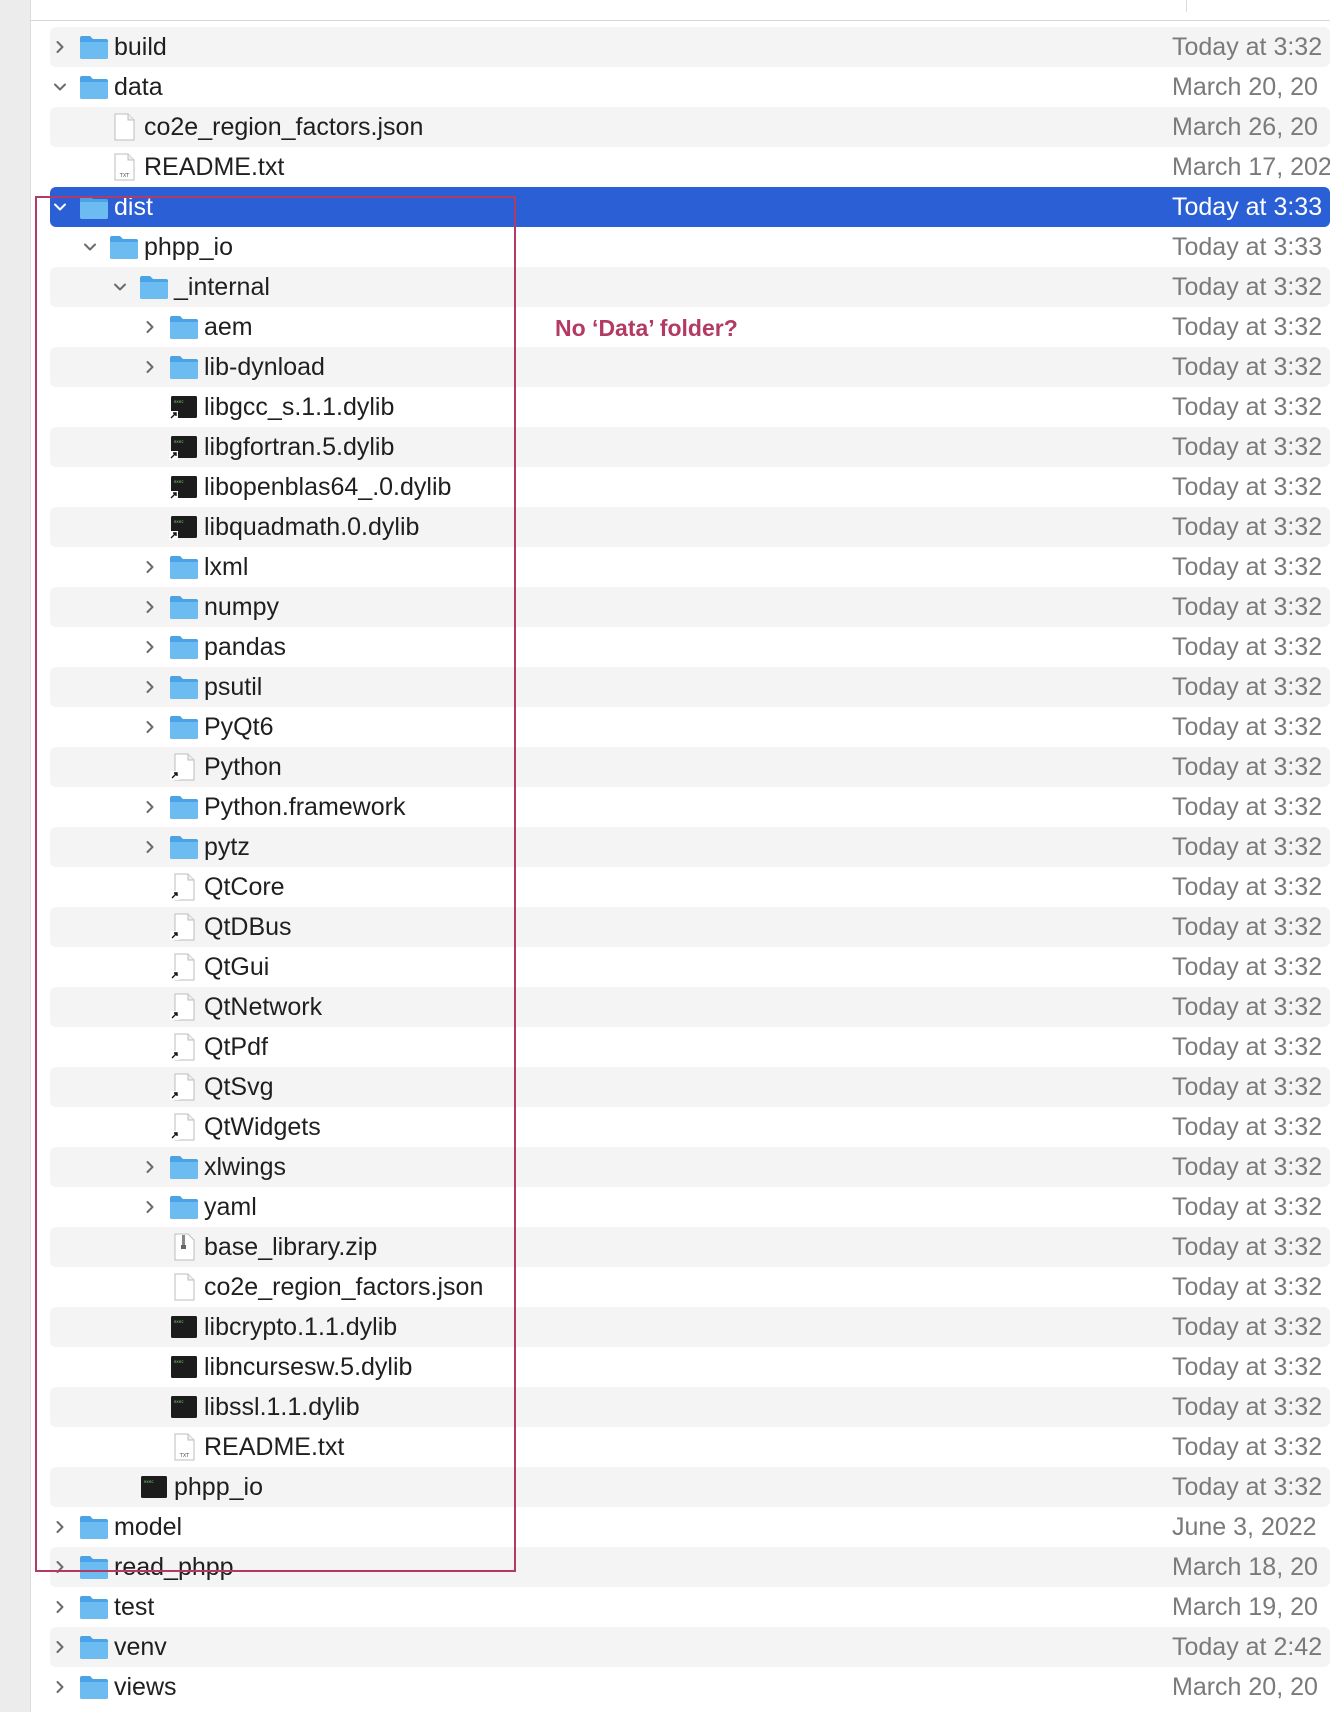  Describe the element at coordinates (263, 1007) in the screenshot. I see `item-name: QtNetwork` at that location.